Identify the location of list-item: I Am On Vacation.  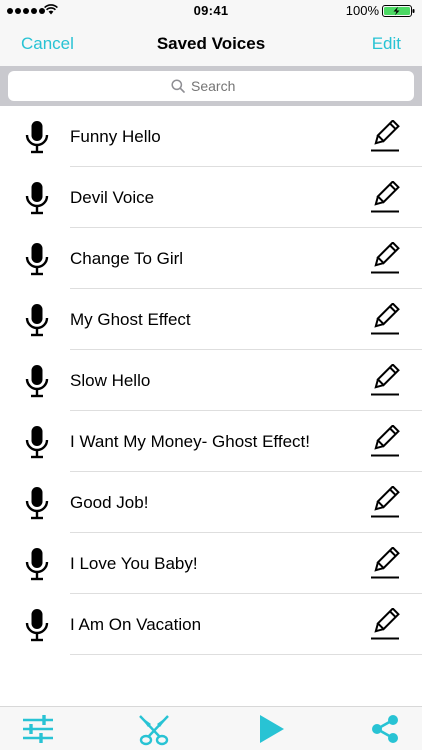
(211, 624).